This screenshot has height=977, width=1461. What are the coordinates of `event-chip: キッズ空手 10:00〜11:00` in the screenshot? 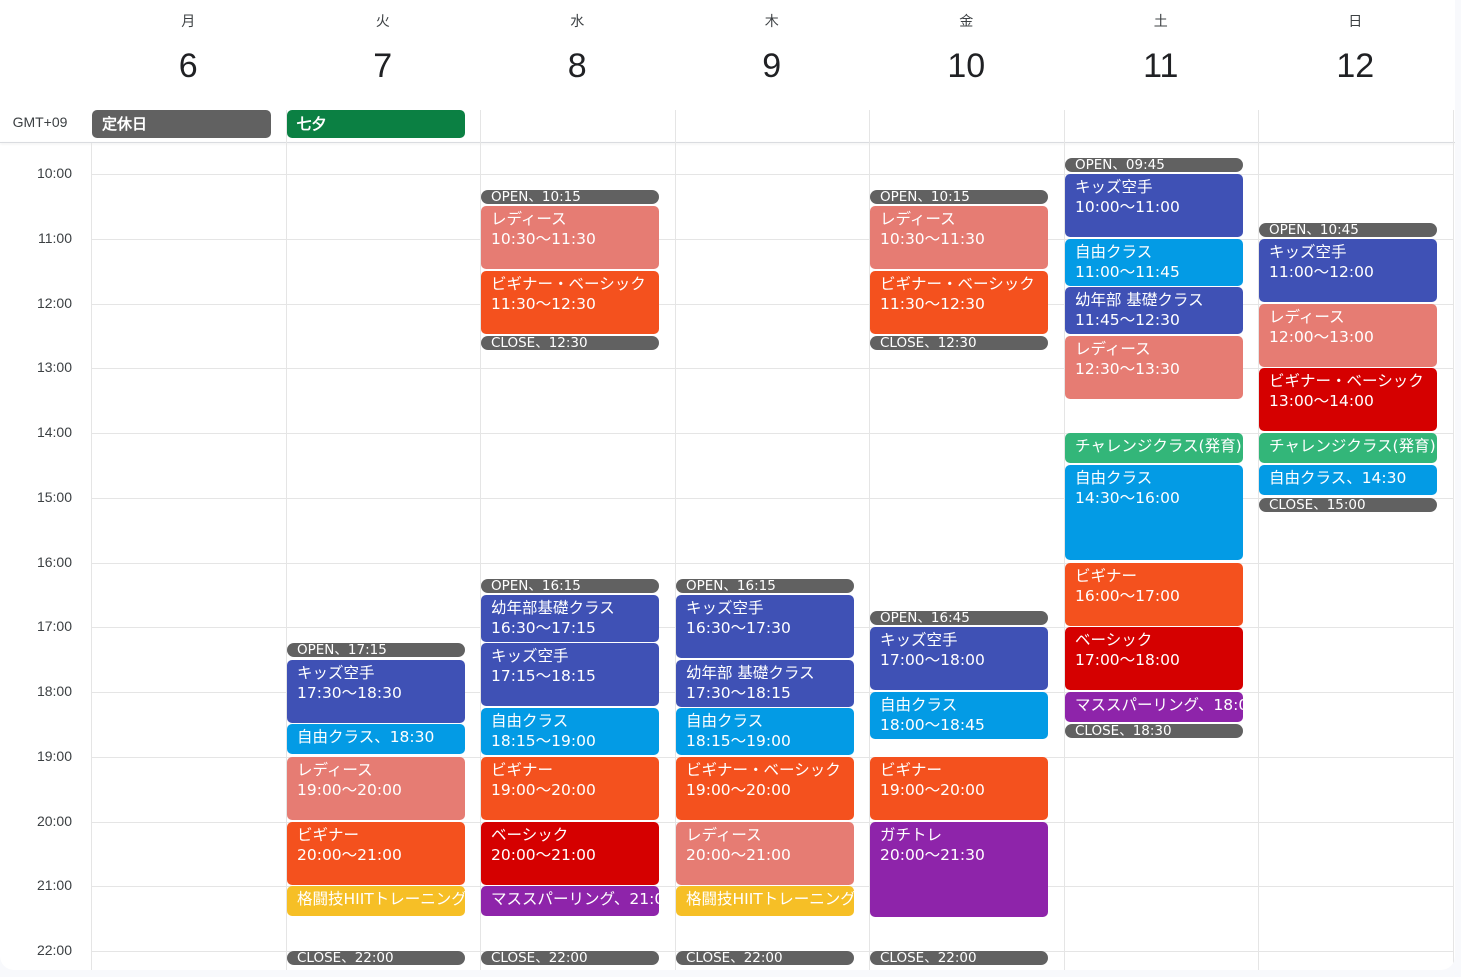 It's located at (1154, 205).